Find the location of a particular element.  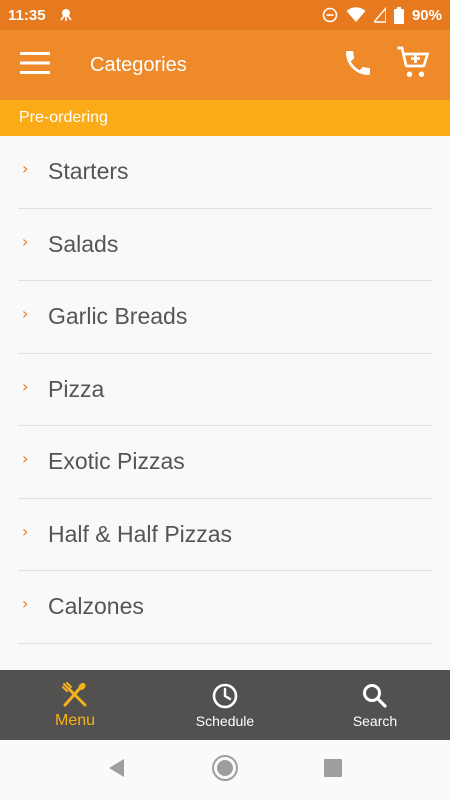

nav-search: Search is located at coordinates (375, 705).